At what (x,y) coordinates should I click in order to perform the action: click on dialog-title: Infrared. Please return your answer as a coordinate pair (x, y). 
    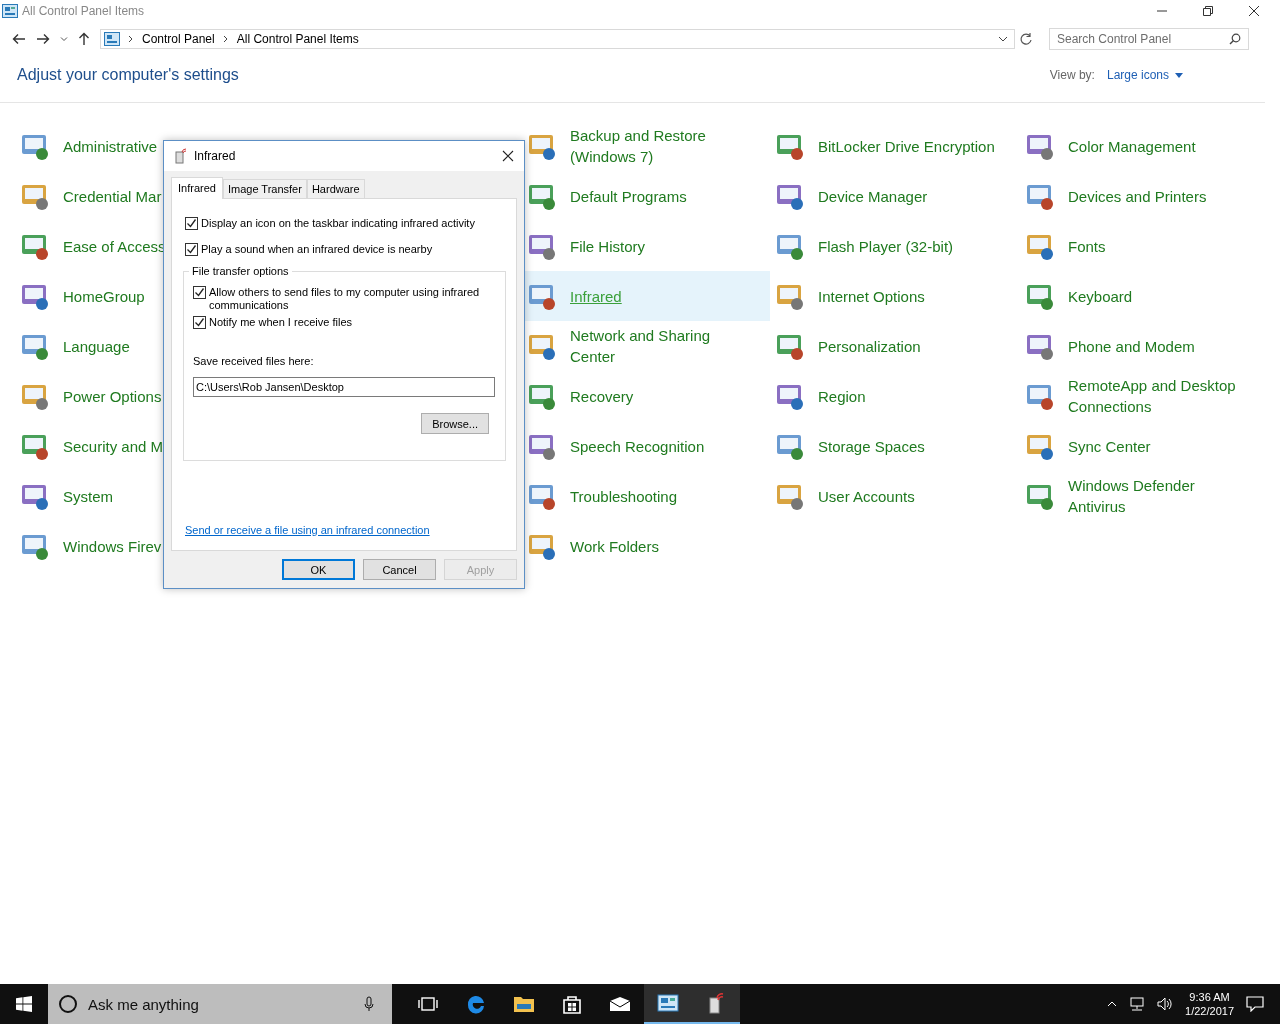
    Looking at the image, I should click on (215, 156).